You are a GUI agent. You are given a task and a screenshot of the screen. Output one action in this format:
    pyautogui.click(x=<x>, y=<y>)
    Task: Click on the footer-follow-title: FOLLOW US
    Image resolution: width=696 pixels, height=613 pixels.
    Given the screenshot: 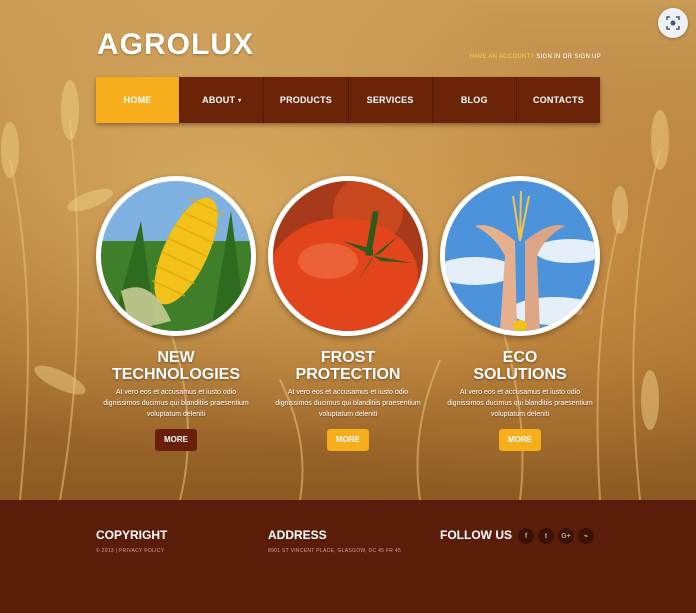 What is the action you would take?
    pyautogui.click(x=476, y=535)
    